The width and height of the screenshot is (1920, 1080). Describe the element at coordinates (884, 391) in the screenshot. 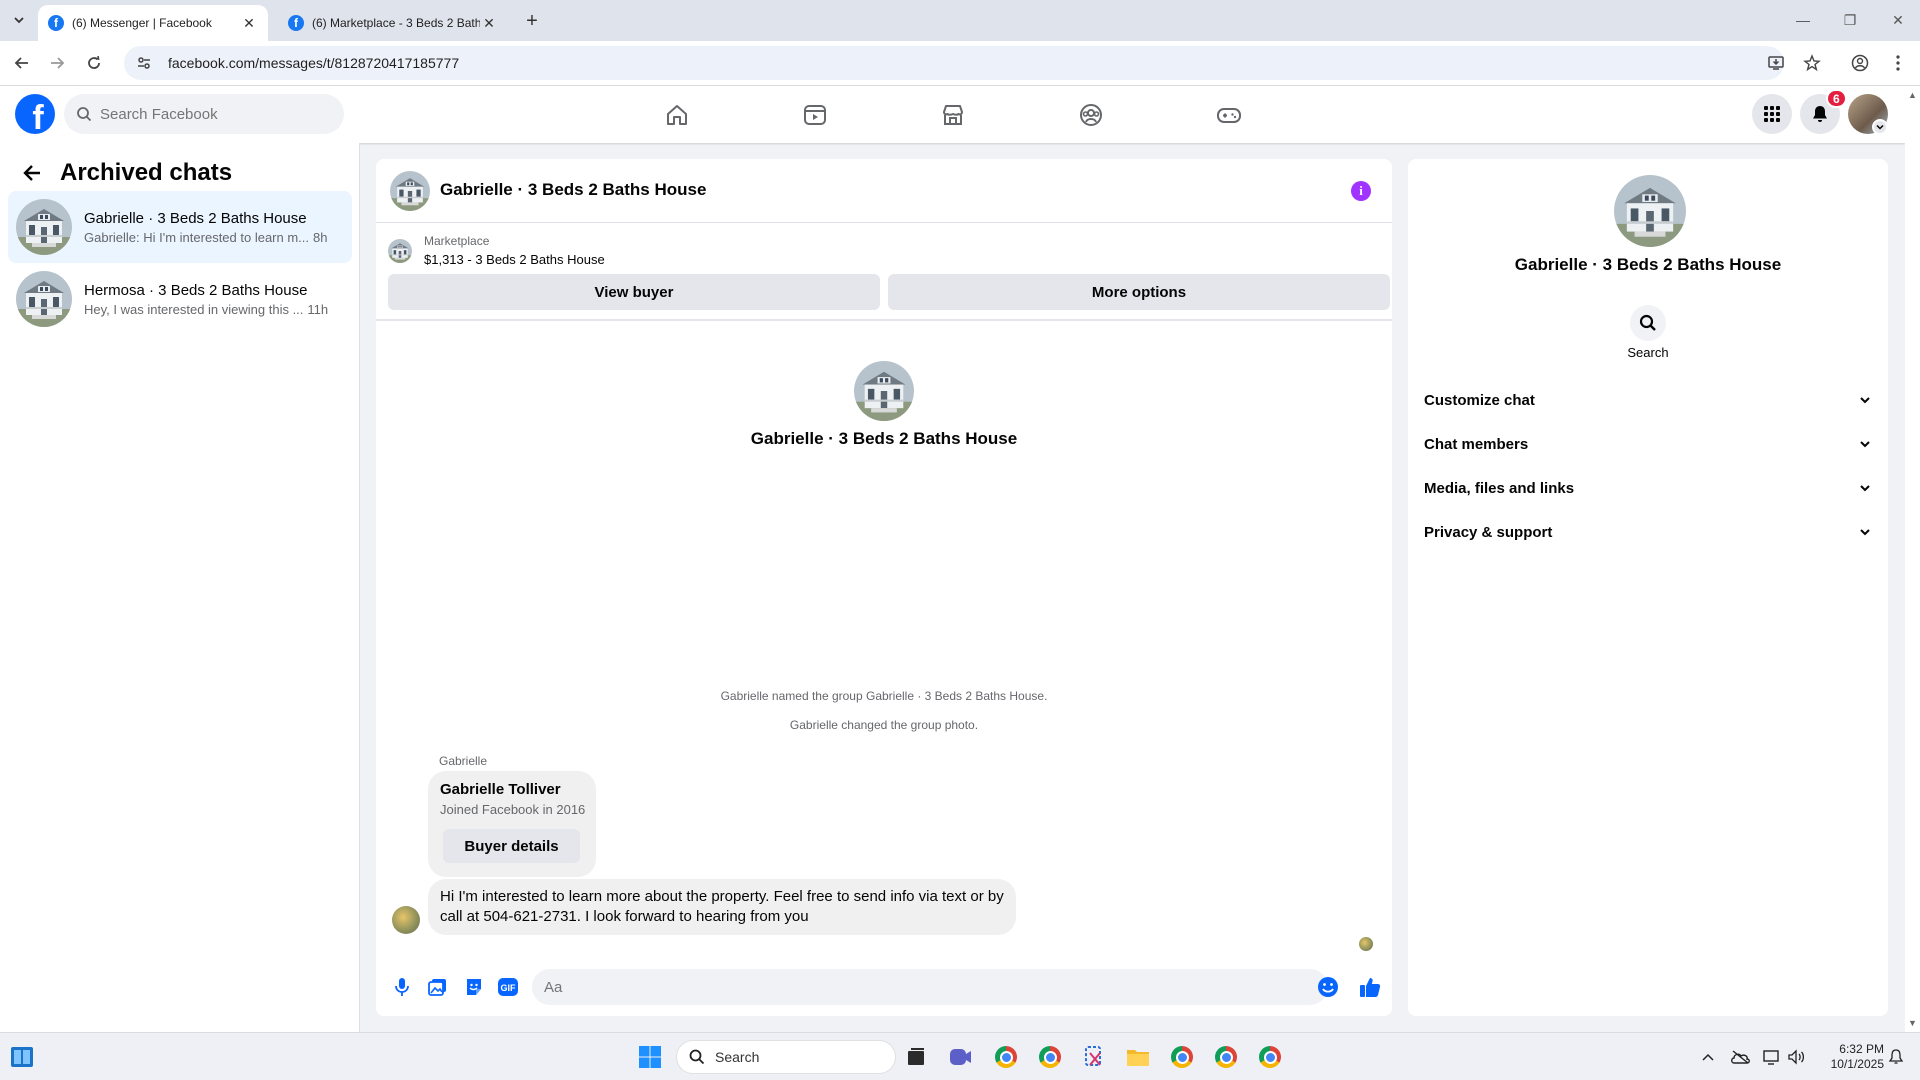

I see `chat-intro-avatar` at that location.